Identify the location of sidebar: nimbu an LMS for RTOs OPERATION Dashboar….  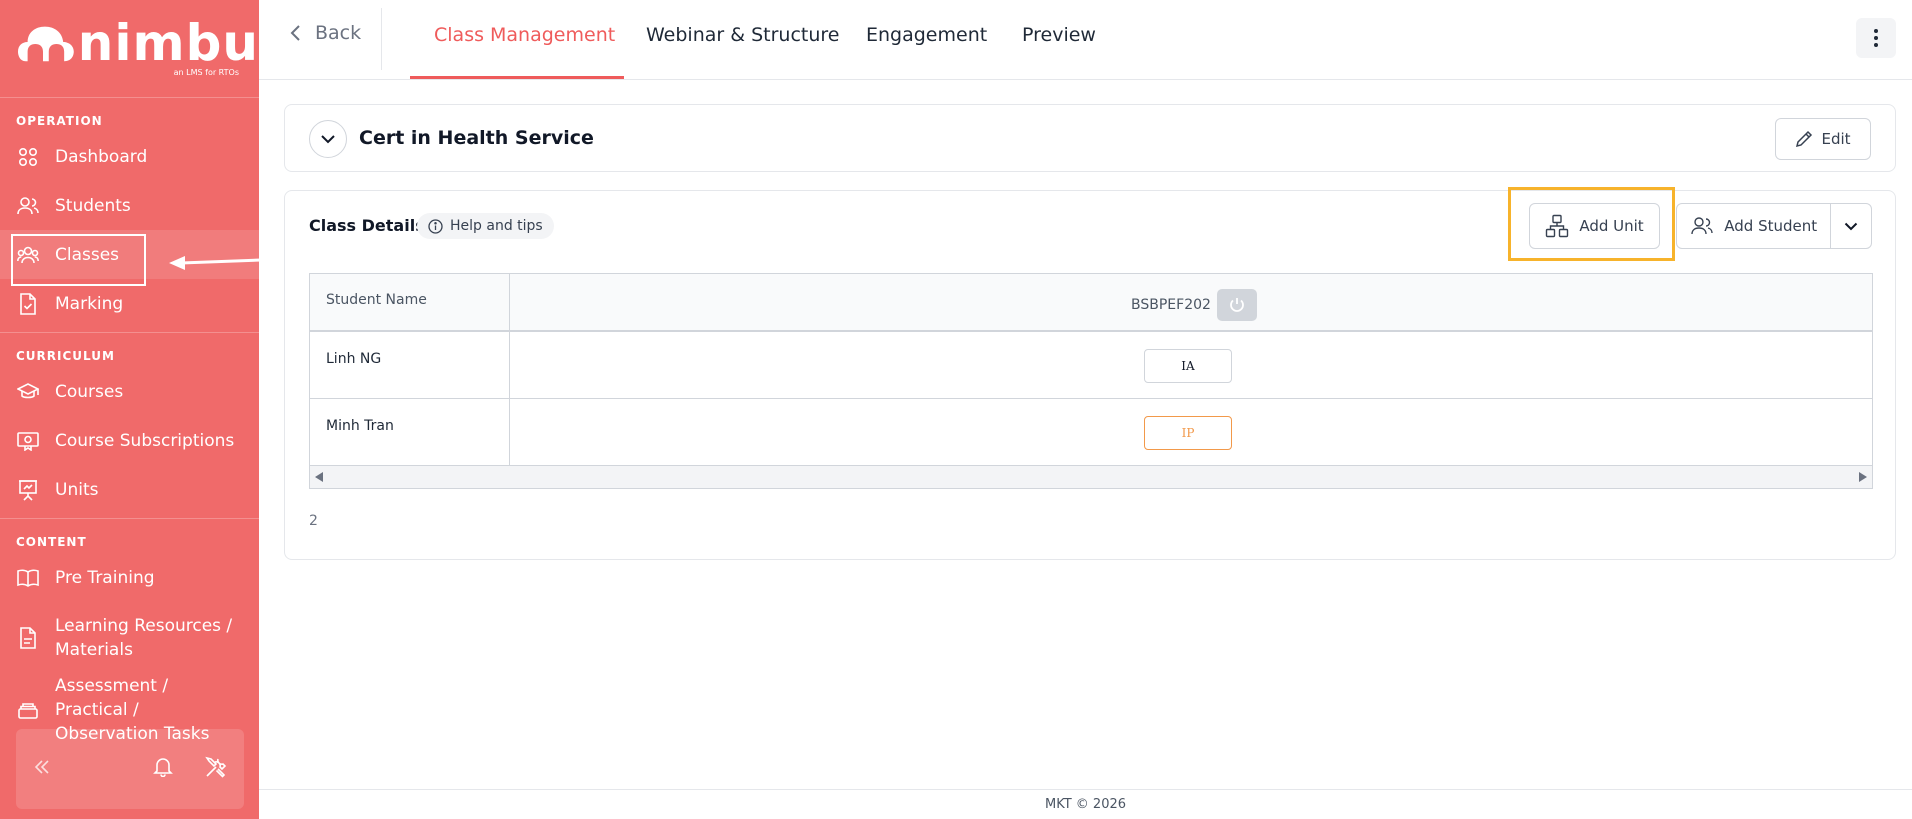
(129, 409).